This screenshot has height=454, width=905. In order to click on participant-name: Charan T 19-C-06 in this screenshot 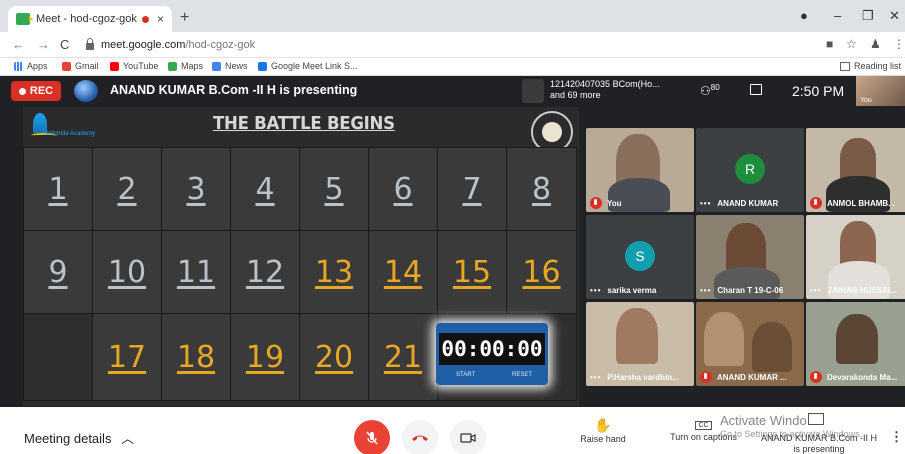, I will do `click(750, 290)`.